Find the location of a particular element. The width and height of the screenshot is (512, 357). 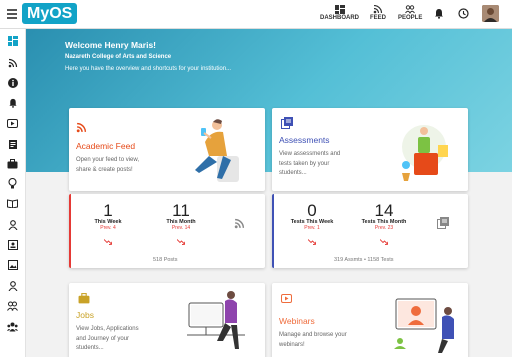

sidebar-item-ideas is located at coordinates (12, 183).